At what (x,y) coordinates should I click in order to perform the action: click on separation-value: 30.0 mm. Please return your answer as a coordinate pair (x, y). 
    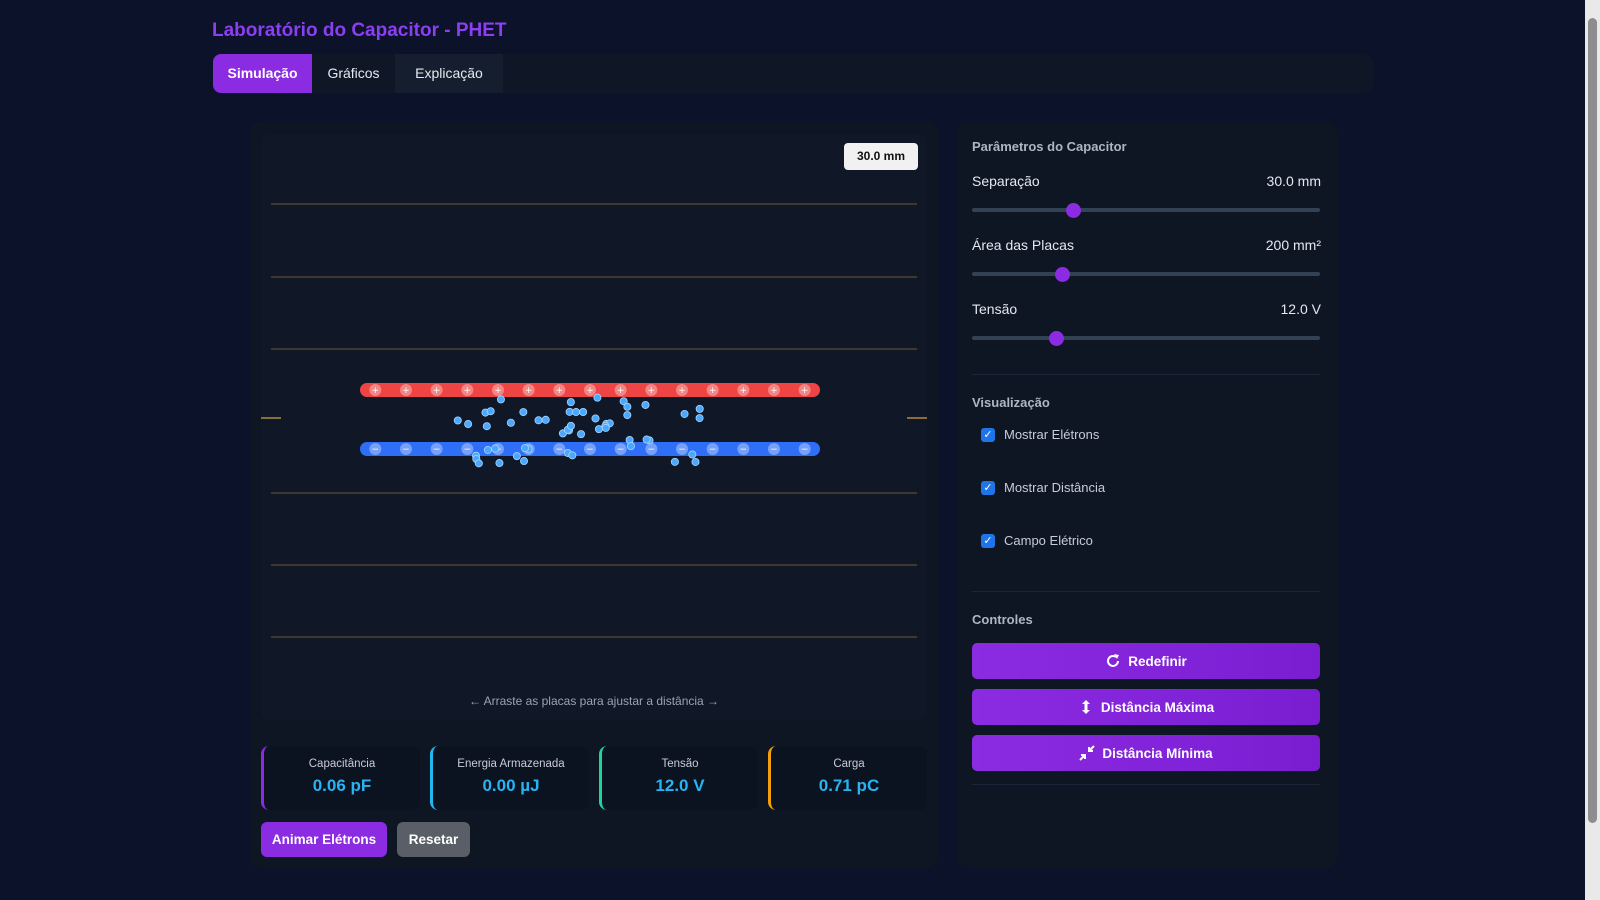
    Looking at the image, I should click on (1293, 181).